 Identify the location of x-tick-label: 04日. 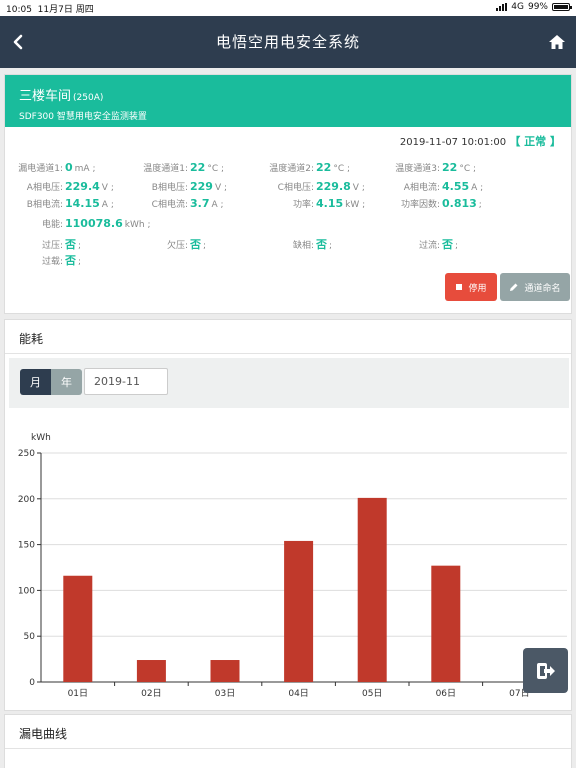
(298, 693).